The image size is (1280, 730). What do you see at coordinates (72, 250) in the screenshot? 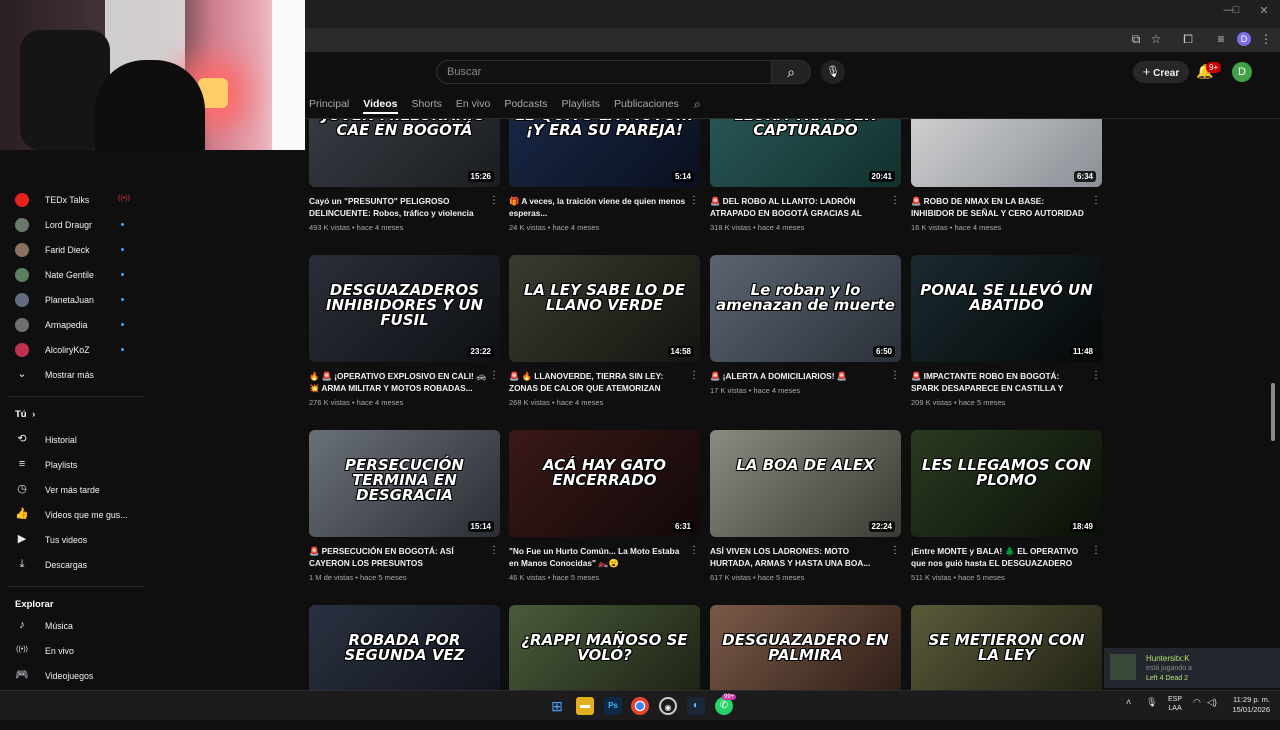
I see `sidebar-channel: Farid Dieck` at bounding box center [72, 250].